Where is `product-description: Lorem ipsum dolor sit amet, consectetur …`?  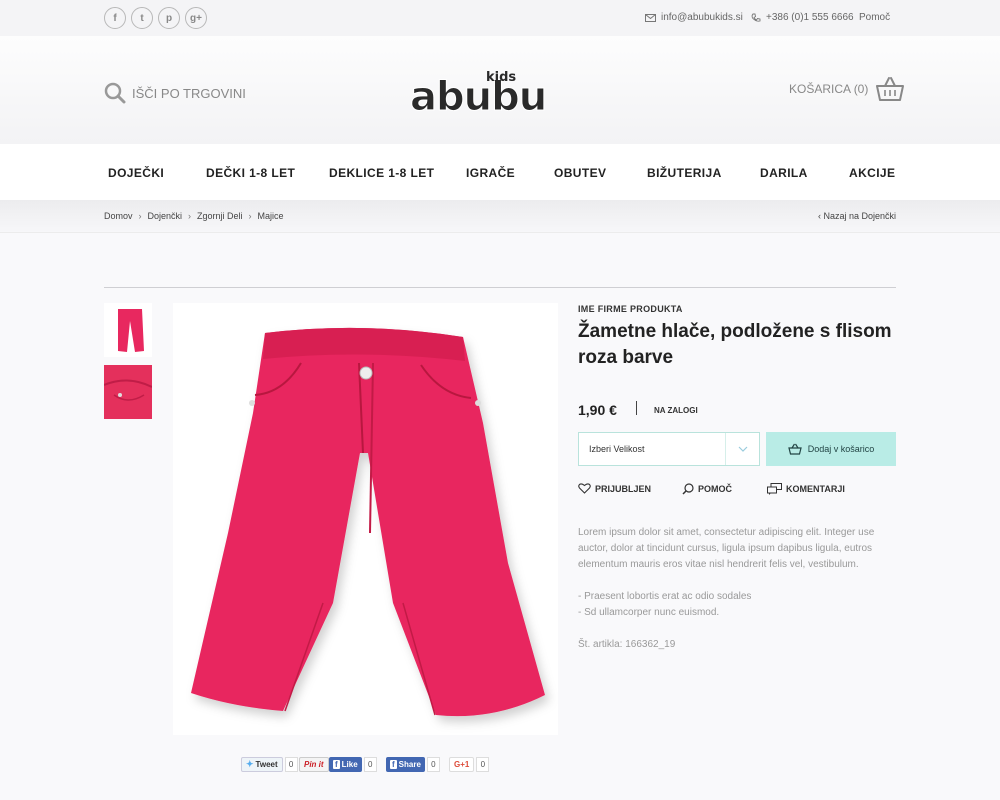 product-description: Lorem ipsum dolor sit amet, consectetur … is located at coordinates (726, 548).